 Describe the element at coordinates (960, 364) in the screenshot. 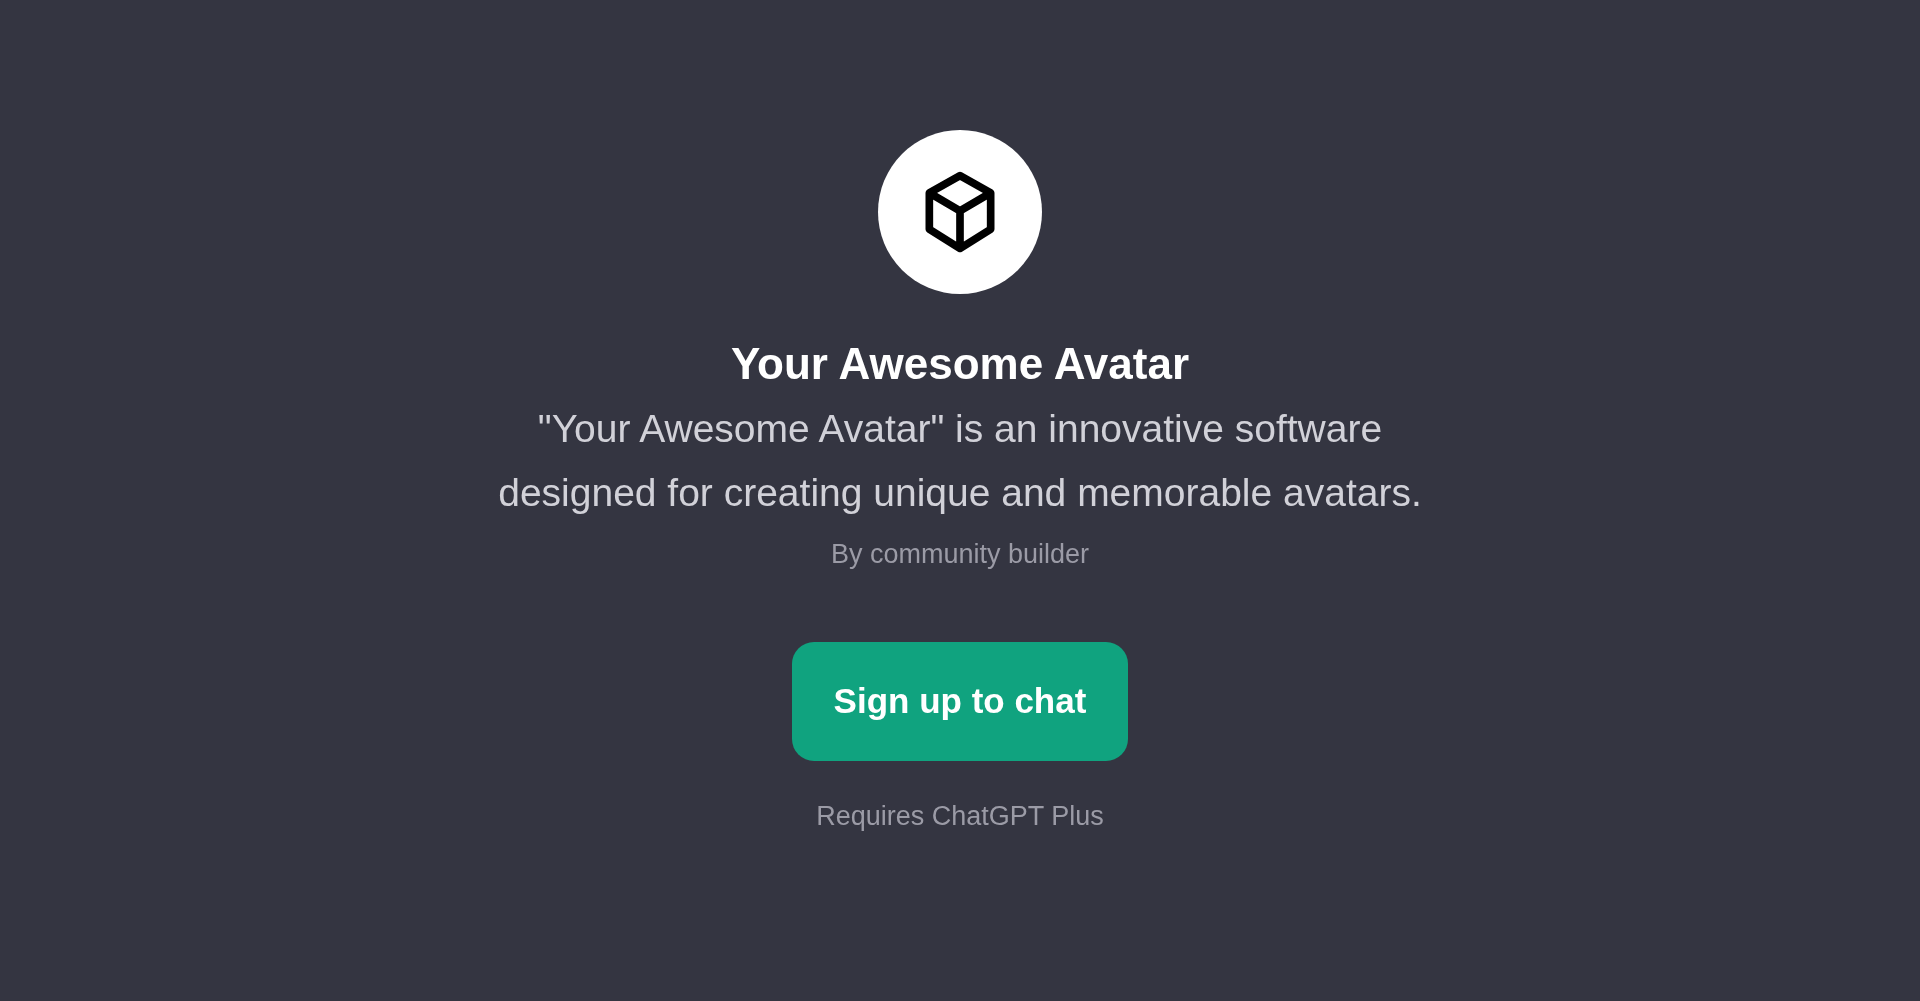

I see `gpt-title: Your Awesome Avatar` at that location.